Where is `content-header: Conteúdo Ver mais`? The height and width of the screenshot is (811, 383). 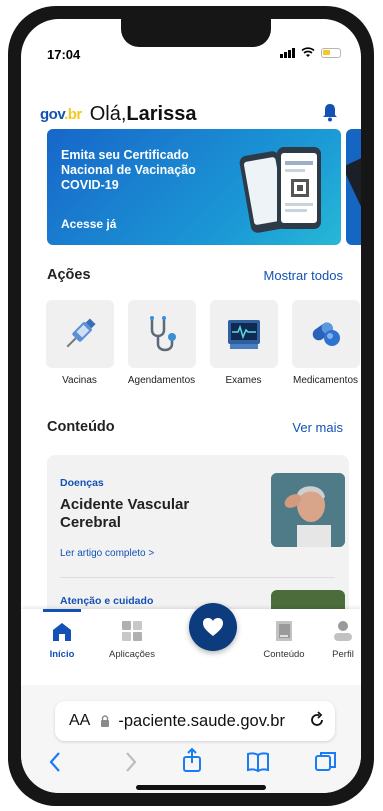
content-header: Conteúdo Ver mais is located at coordinates (195, 427).